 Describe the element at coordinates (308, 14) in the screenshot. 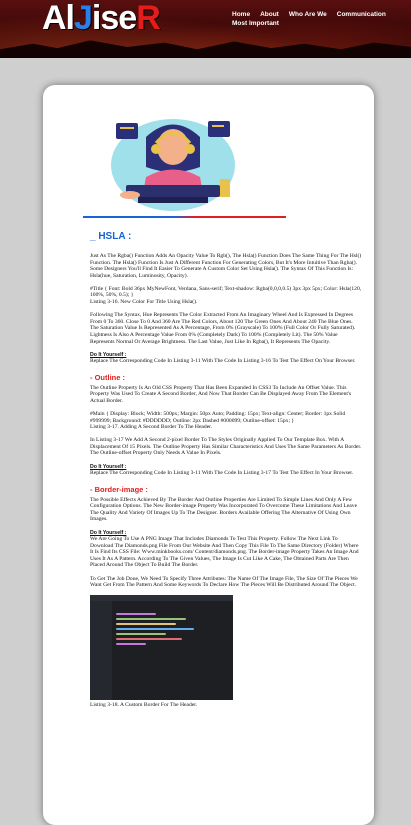

I see `nav-who-are-we: Who Are We` at that location.